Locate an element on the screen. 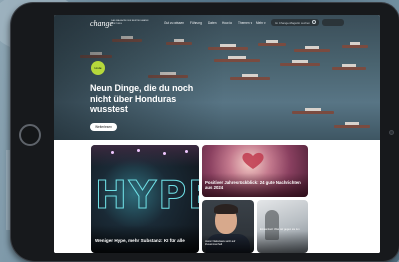 This screenshot has width=399, height=262. article-title: Jason Nakazawa setzt auf Zusammenhalt is located at coordinates (228, 243).